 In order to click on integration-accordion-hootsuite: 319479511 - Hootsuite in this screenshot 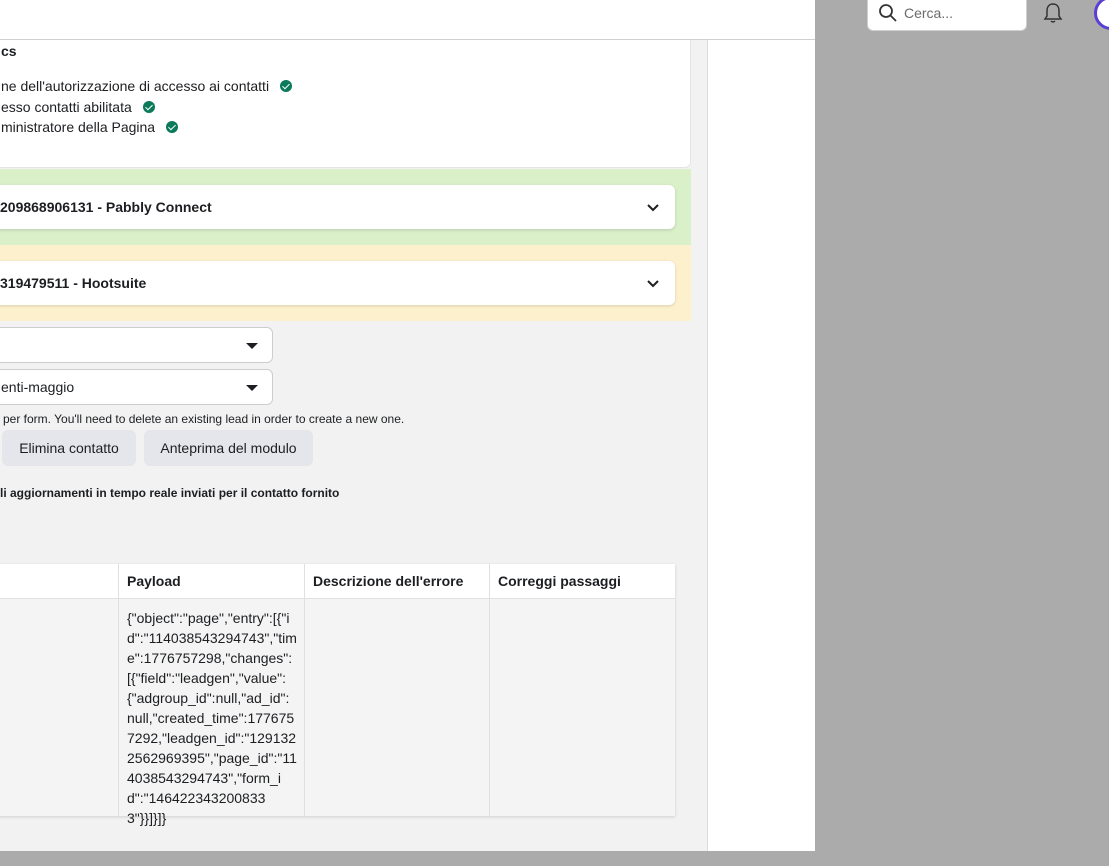, I will do `click(337, 283)`.